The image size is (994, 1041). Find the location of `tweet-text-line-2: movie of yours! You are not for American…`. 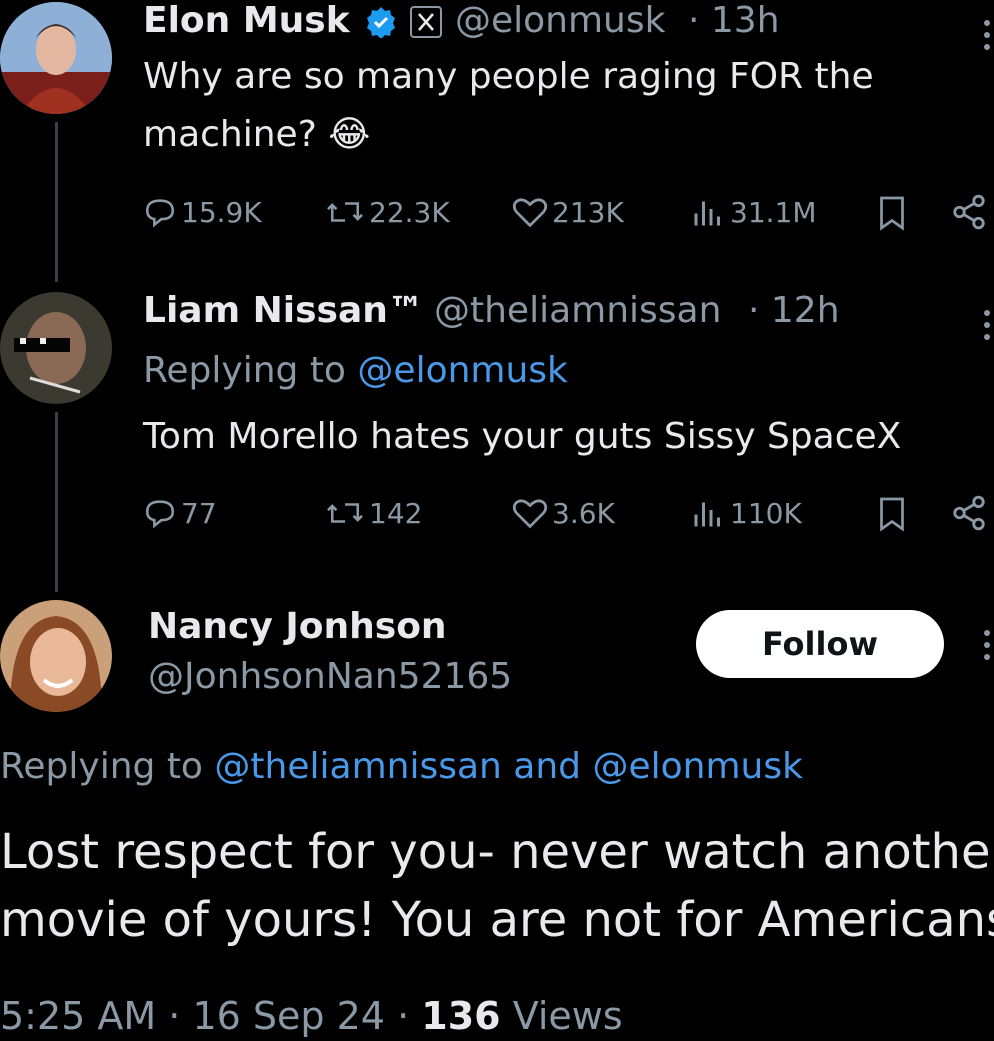

tweet-text-line-2: movie of yours! You are not for American… is located at coordinates (497, 920).